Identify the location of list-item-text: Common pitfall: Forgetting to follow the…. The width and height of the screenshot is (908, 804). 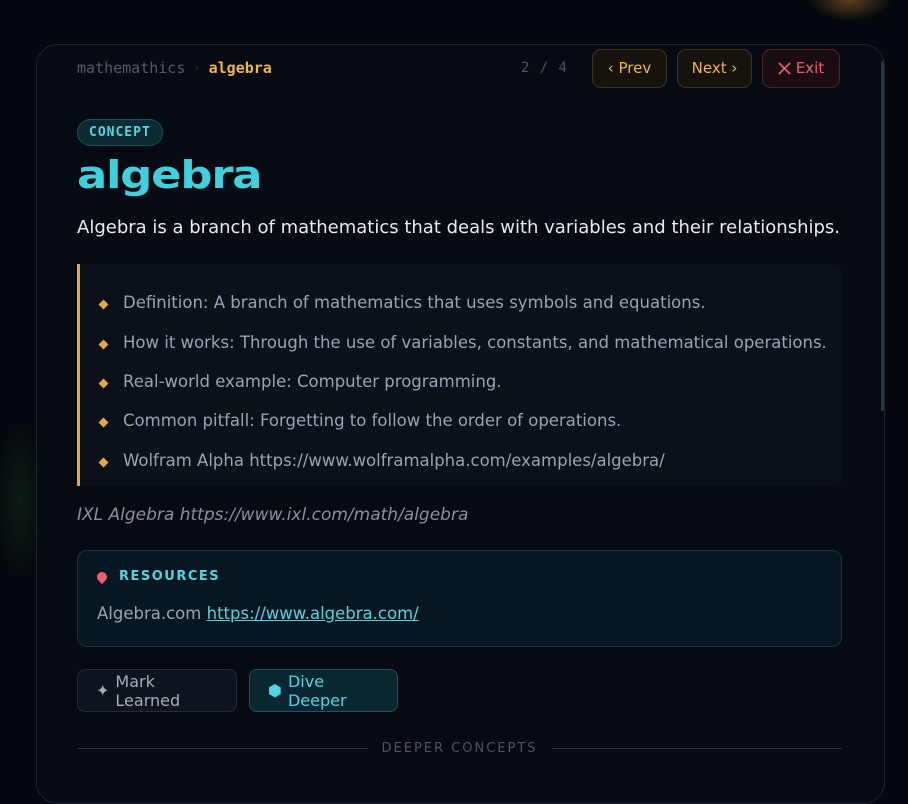
(372, 420).